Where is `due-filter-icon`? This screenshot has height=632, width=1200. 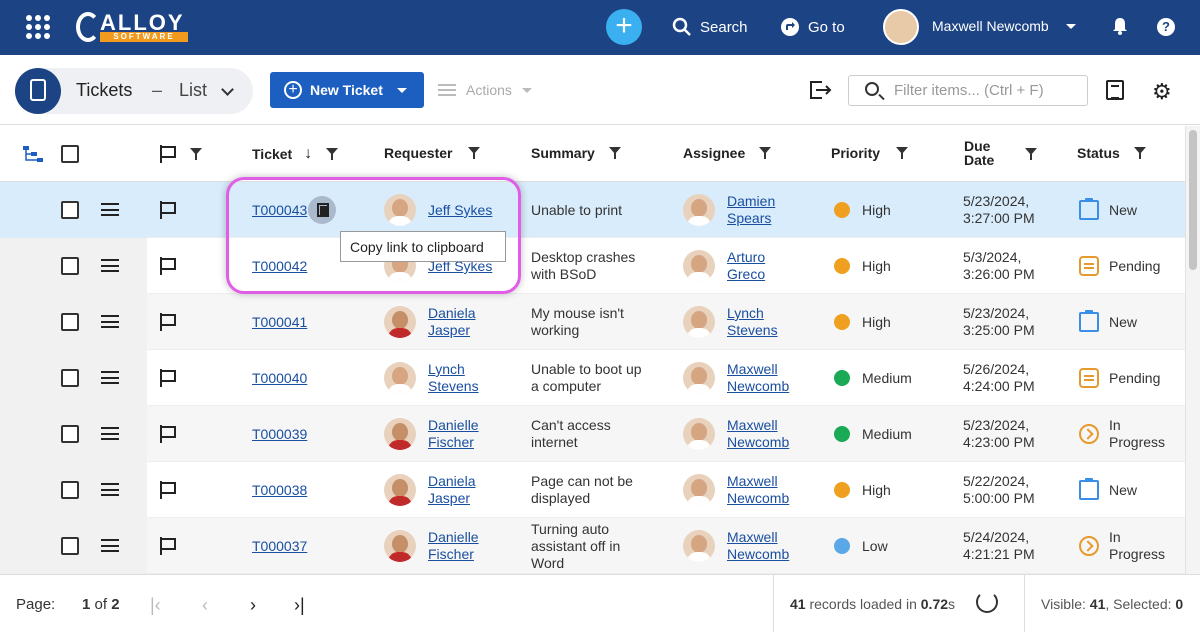 due-filter-icon is located at coordinates (1031, 154).